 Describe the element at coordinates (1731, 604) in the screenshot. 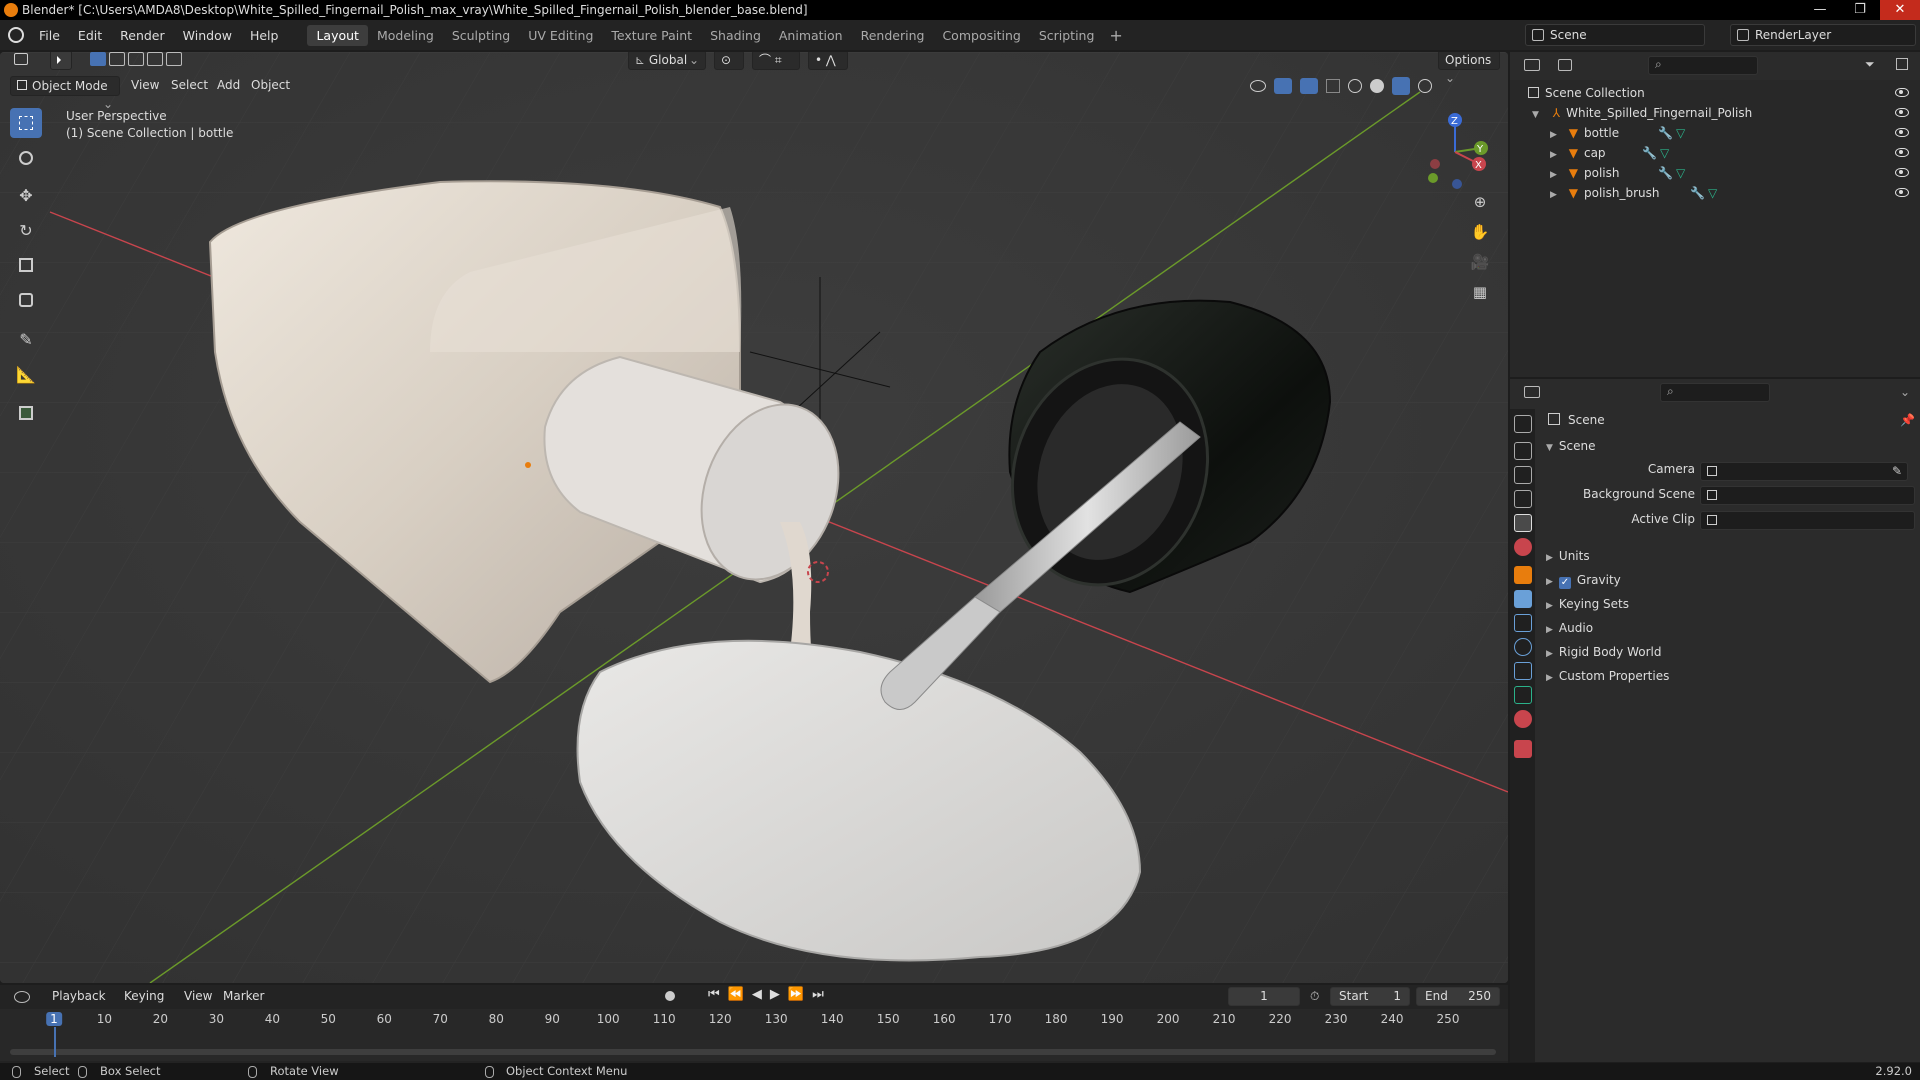

I see `keying-sets-panel: ▶ Keying Sets` at that location.